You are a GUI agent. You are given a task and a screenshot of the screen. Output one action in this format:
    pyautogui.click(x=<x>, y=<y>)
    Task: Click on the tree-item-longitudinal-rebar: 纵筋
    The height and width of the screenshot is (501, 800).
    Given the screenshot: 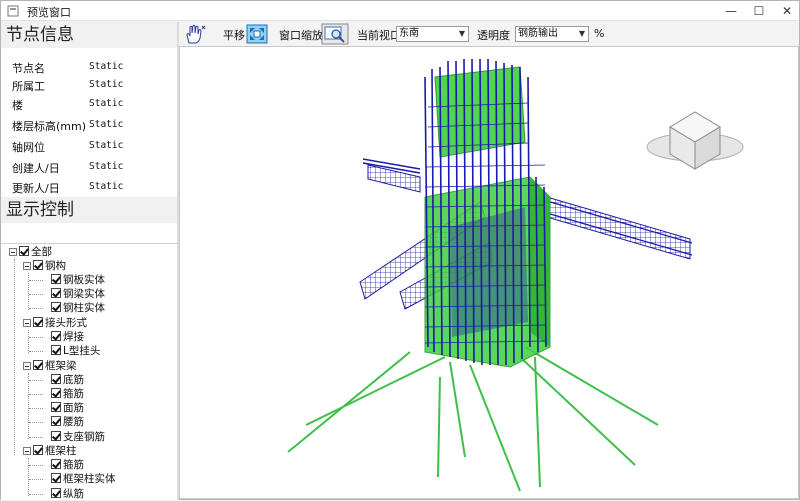 What is the action you would take?
    pyautogui.click(x=67, y=494)
    